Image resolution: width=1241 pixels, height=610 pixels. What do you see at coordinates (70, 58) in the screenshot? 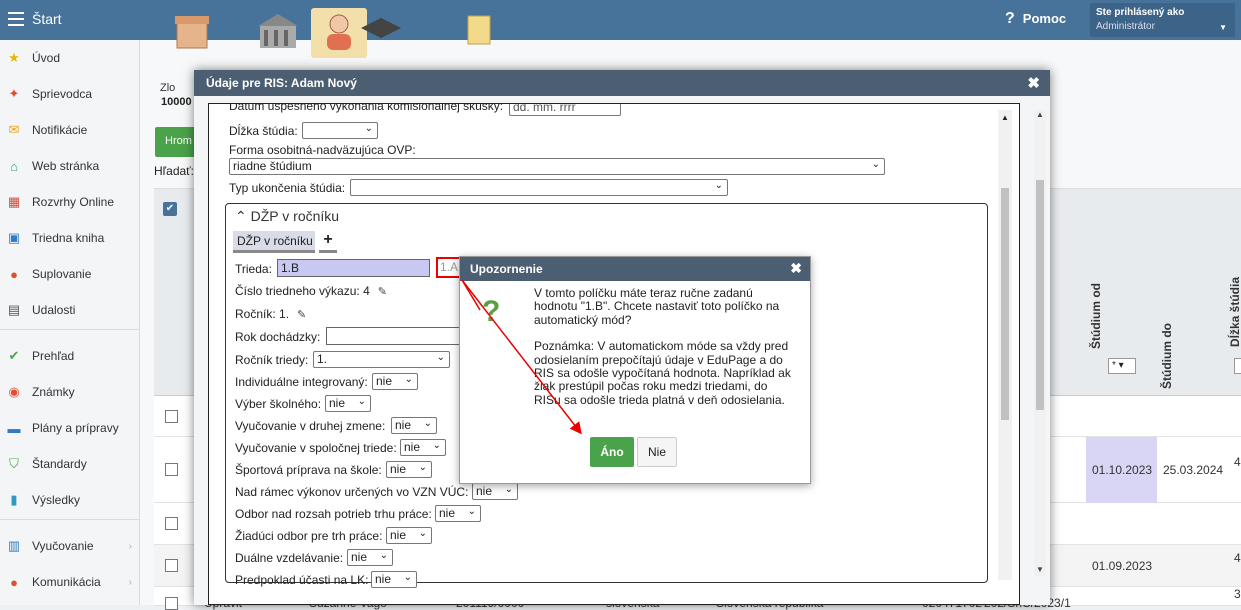
I see `sidebar-item-uvod: ★ Úvod` at bounding box center [70, 58].